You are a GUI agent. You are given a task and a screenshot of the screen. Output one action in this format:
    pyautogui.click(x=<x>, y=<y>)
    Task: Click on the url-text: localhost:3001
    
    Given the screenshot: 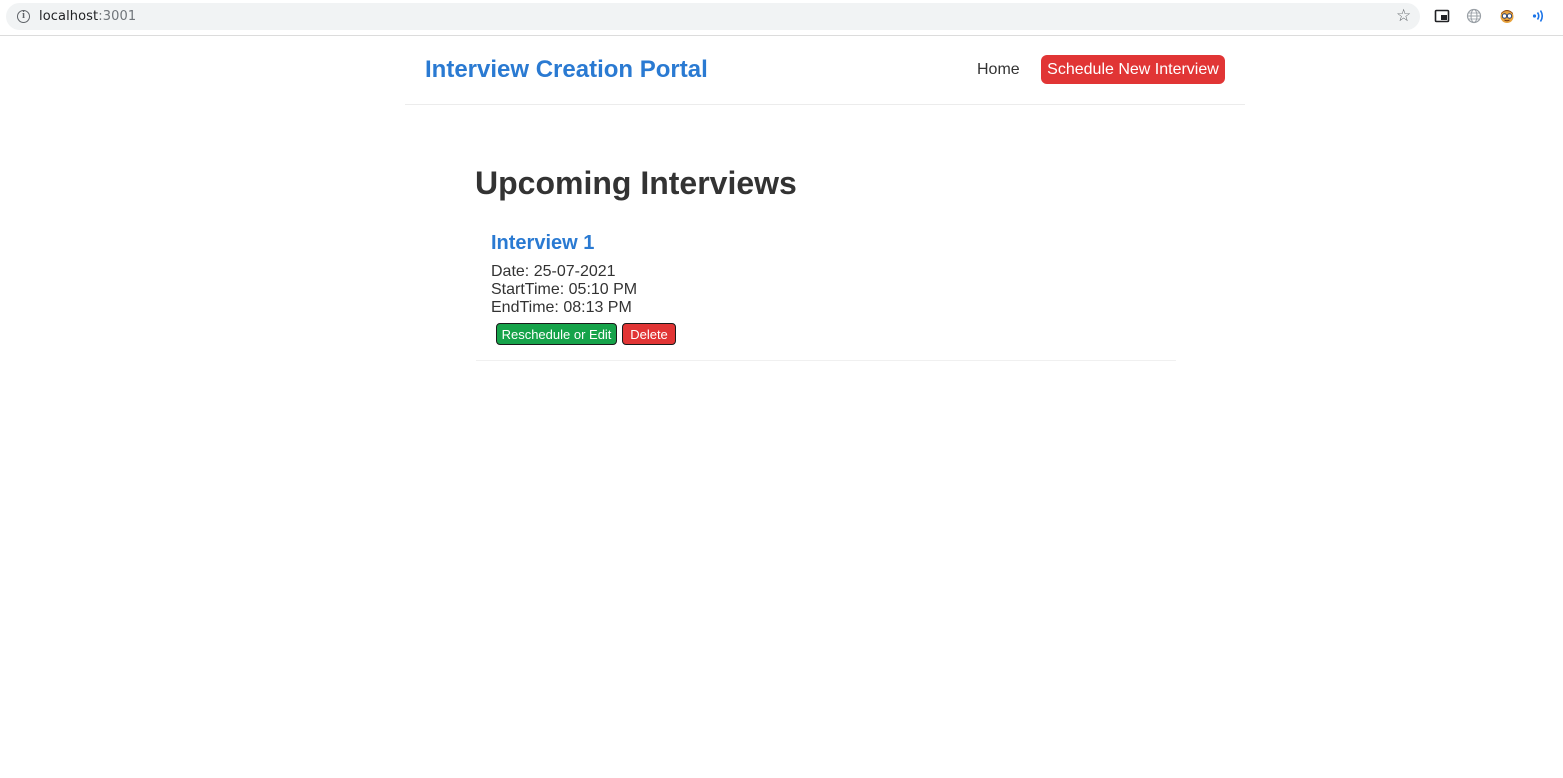 What is the action you would take?
    pyautogui.click(x=87, y=16)
    